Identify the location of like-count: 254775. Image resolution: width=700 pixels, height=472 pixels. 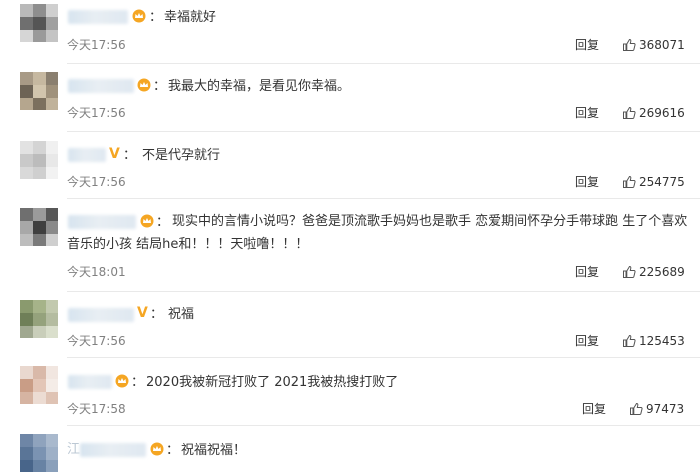
(662, 182).